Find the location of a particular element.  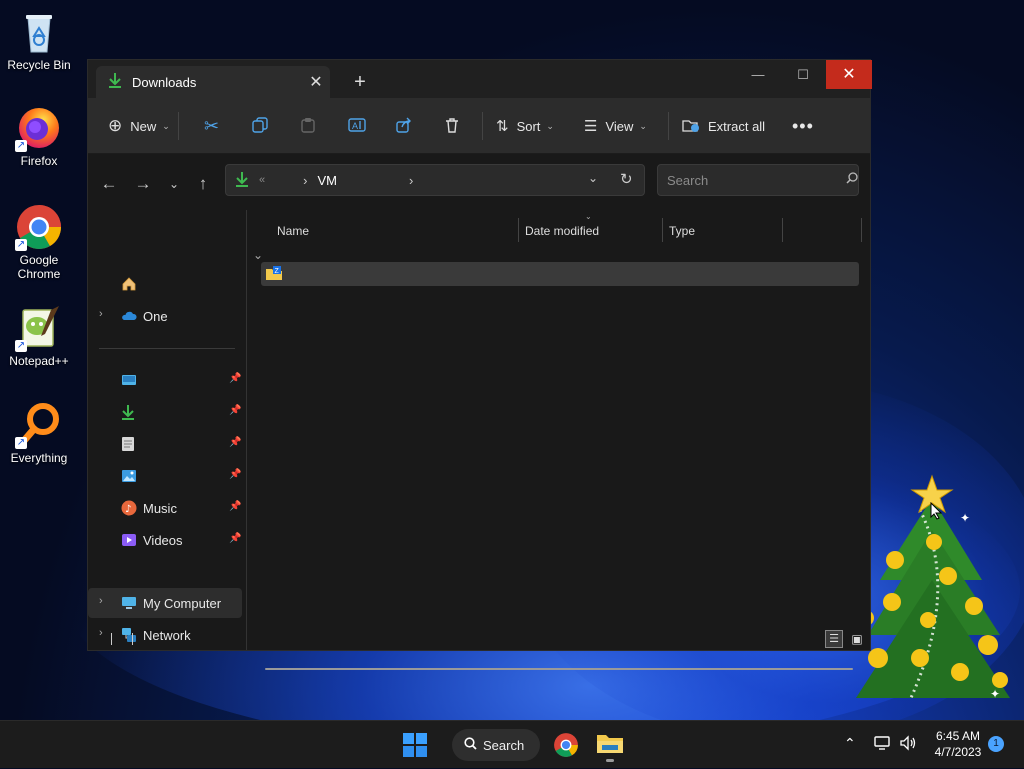

nav-item-music: ♪ Music 📌 is located at coordinates (165, 508).